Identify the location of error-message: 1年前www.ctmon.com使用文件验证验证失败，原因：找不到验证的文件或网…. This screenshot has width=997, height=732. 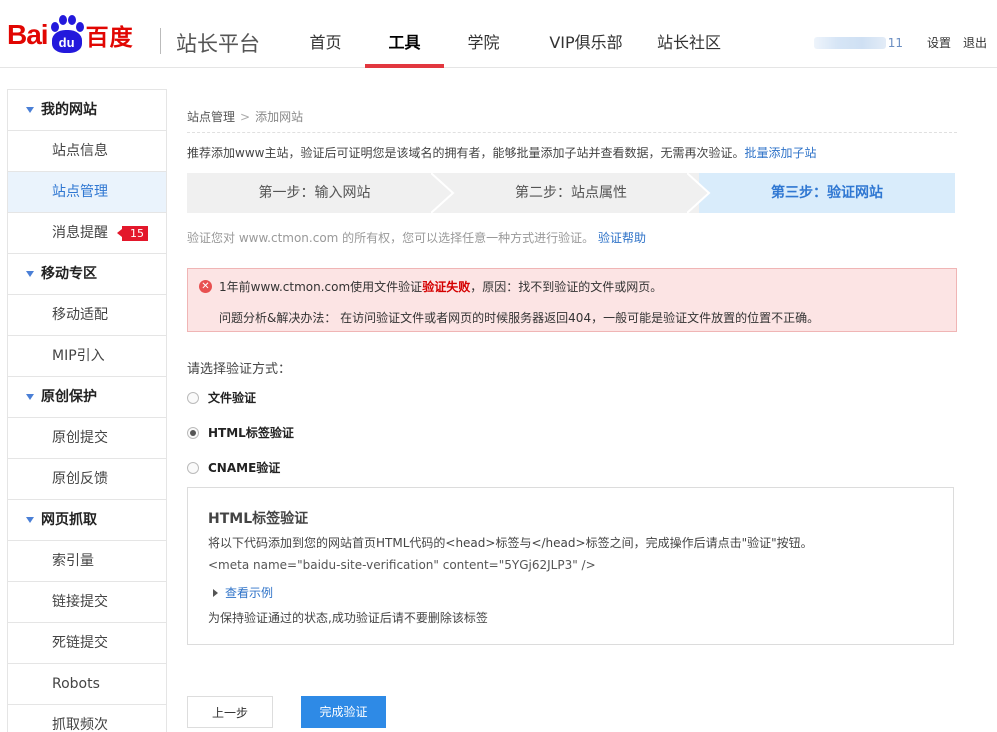
(440, 286).